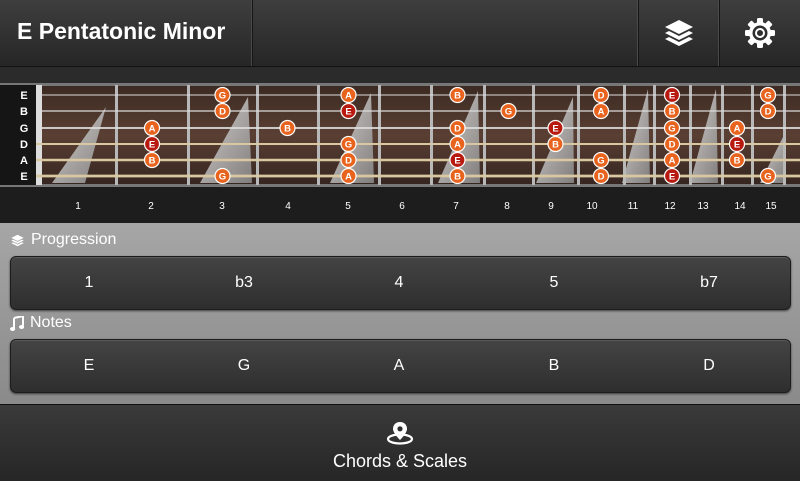 The image size is (800, 481). What do you see at coordinates (151, 206) in the screenshot?
I see `fret-number-label: 2` at bounding box center [151, 206].